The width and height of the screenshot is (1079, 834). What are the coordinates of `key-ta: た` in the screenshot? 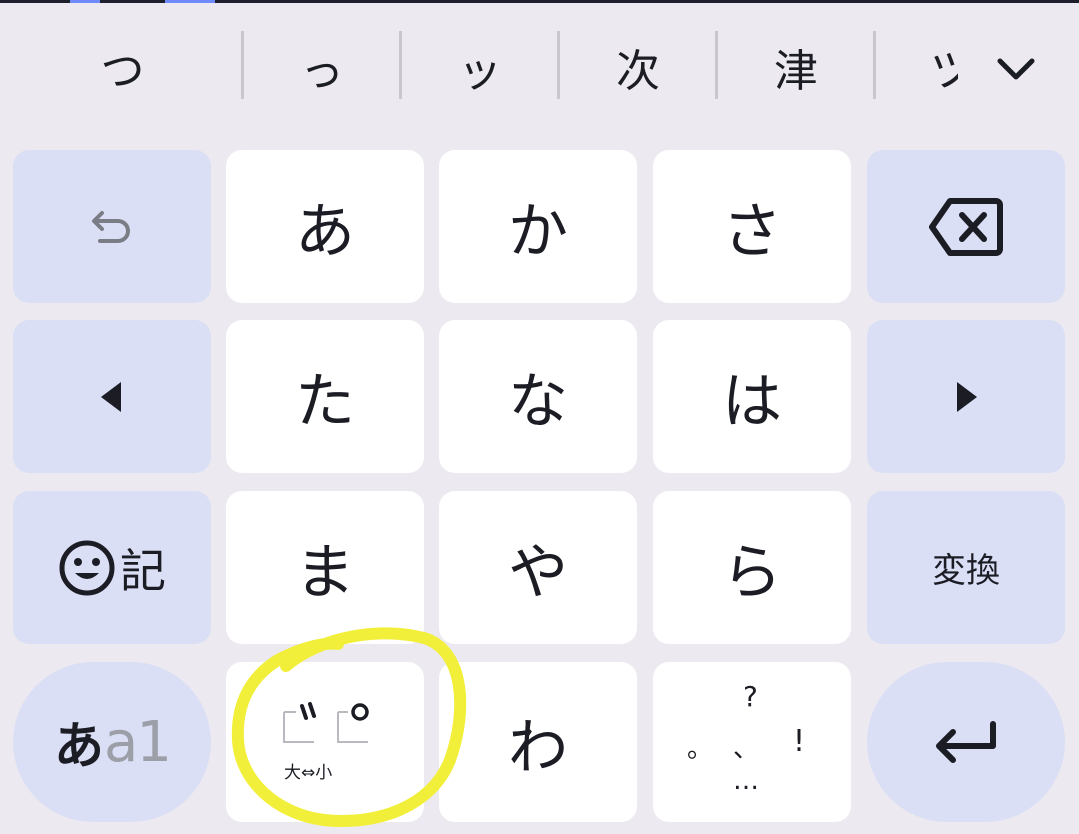 It's located at (325, 396).